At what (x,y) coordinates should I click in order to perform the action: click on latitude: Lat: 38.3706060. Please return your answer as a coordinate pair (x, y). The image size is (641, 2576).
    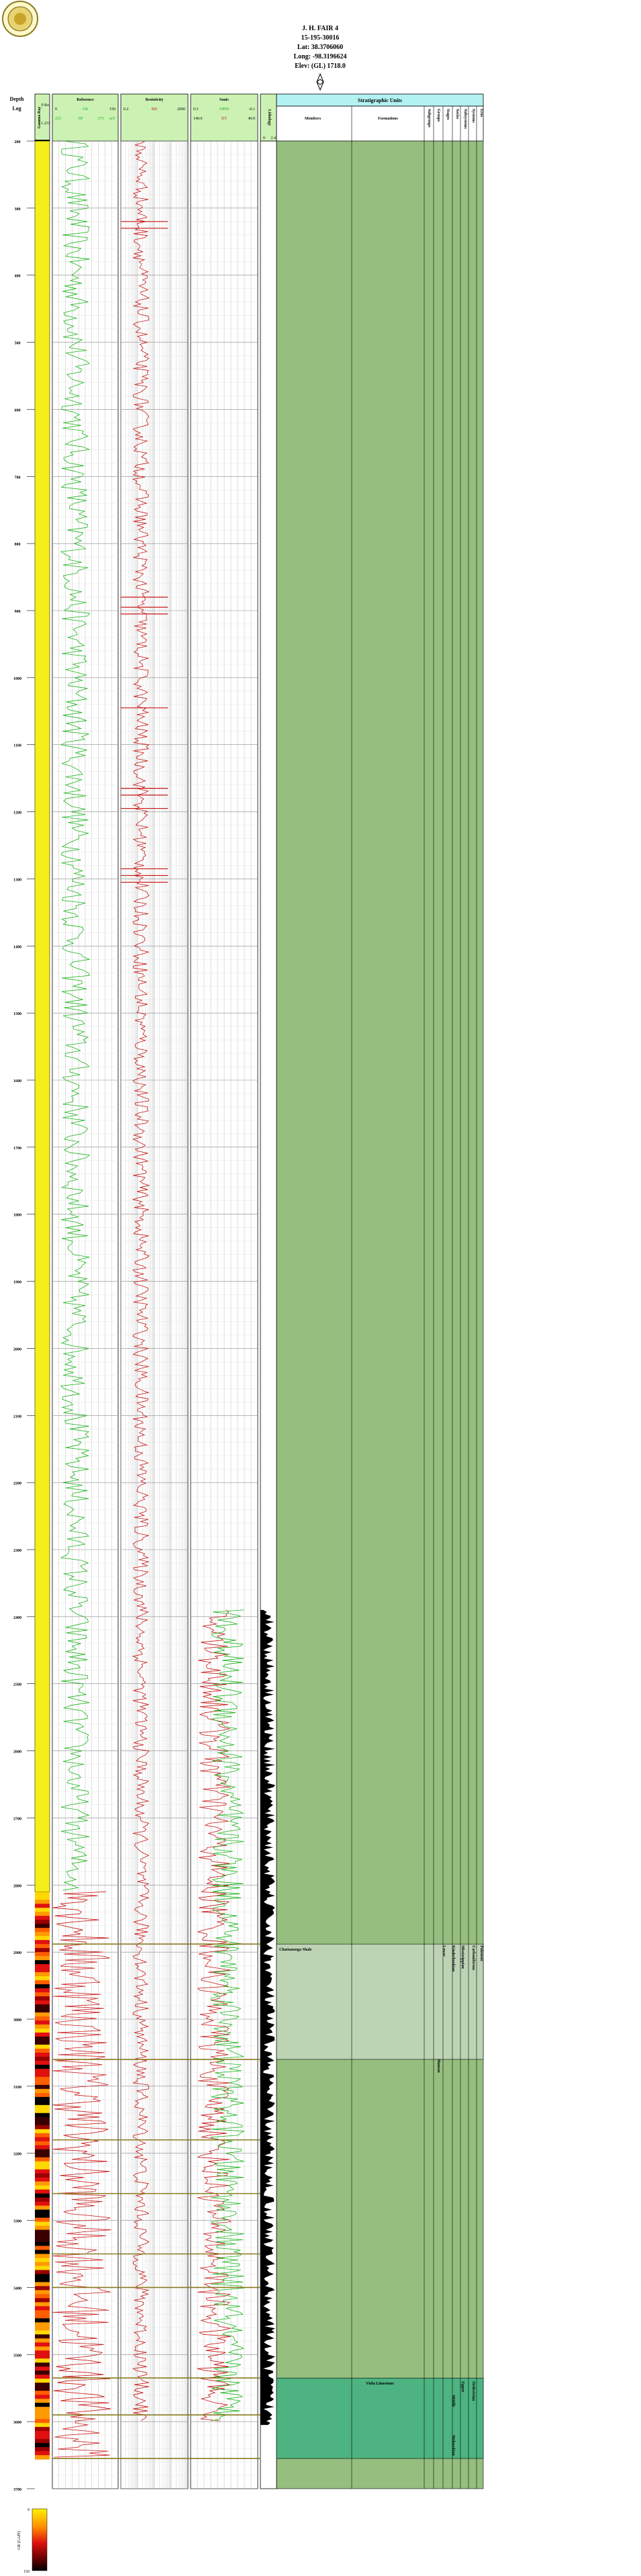
    Looking at the image, I should click on (320, 48).